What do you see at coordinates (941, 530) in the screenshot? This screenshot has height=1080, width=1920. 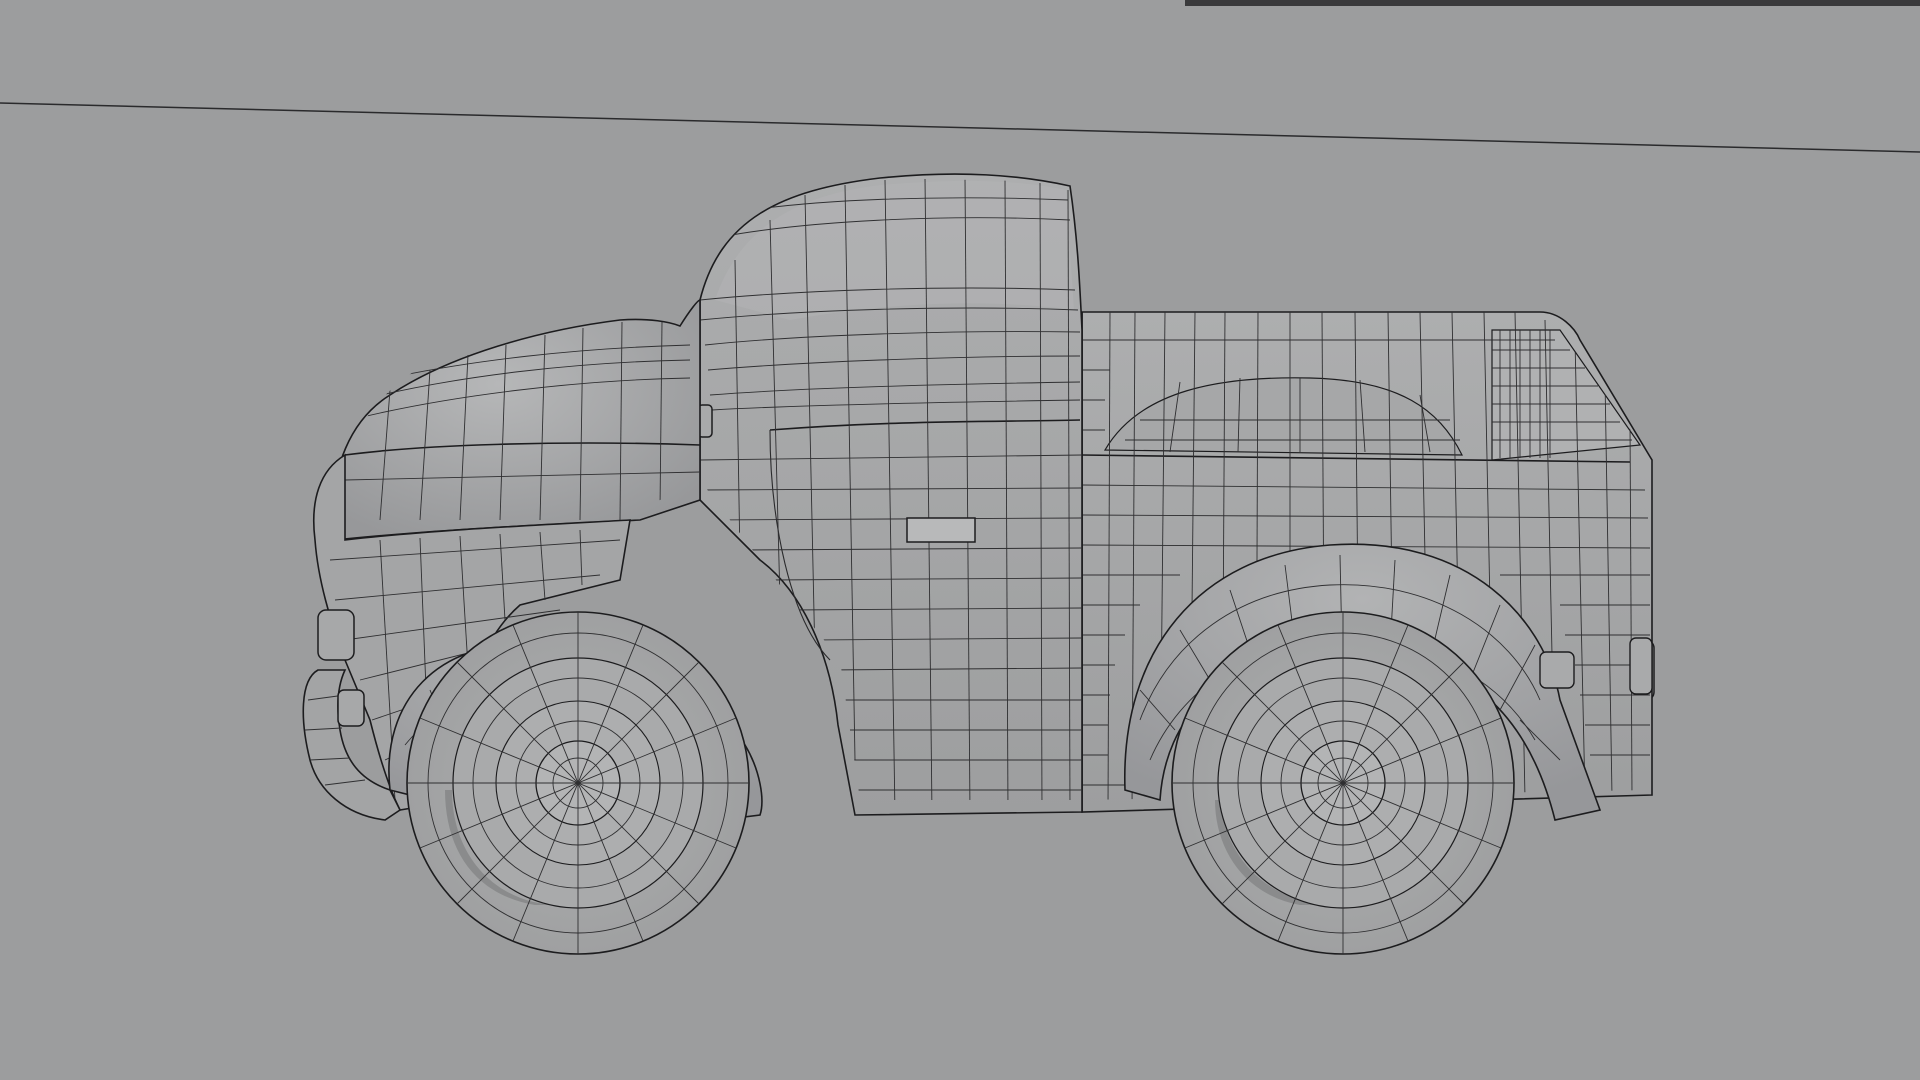 I see `door-handle` at bounding box center [941, 530].